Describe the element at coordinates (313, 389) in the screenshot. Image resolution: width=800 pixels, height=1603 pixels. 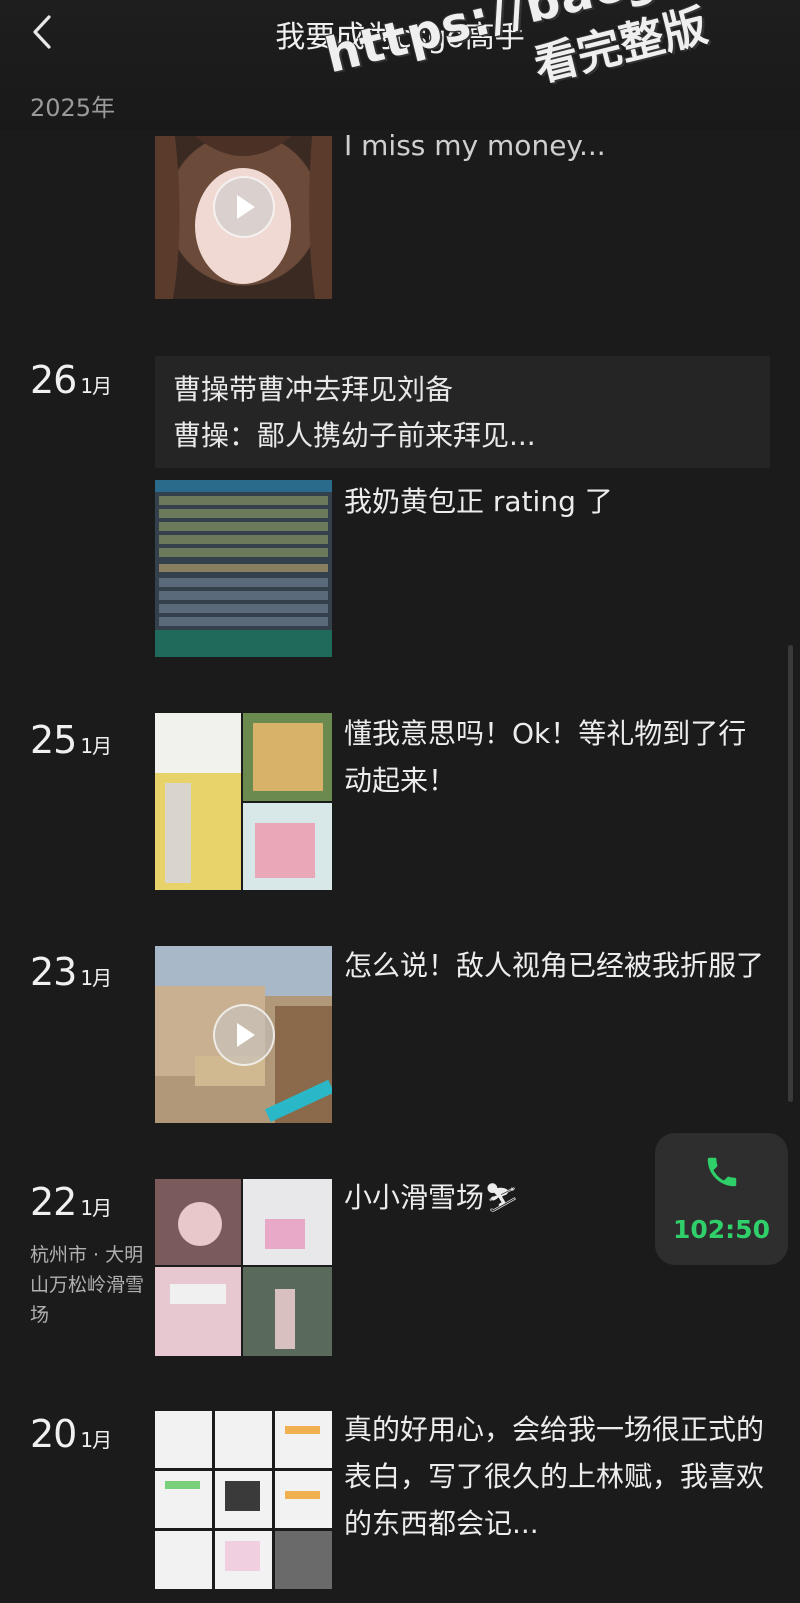
I see `shared-text-line: 曹操带曹冲去拜见刘备` at that location.